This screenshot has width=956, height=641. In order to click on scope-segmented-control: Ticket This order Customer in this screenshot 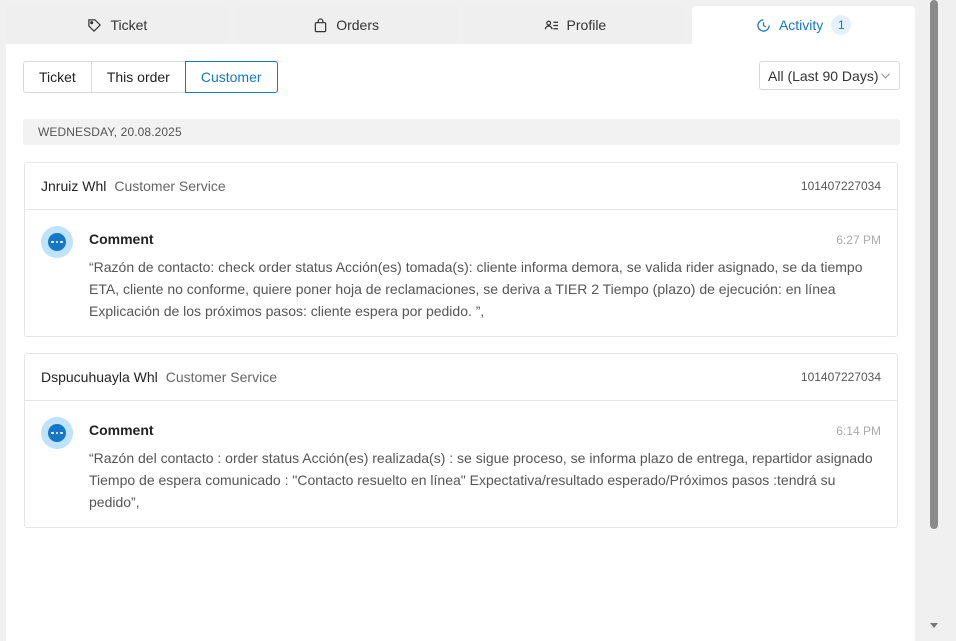, I will do `click(150, 77)`.